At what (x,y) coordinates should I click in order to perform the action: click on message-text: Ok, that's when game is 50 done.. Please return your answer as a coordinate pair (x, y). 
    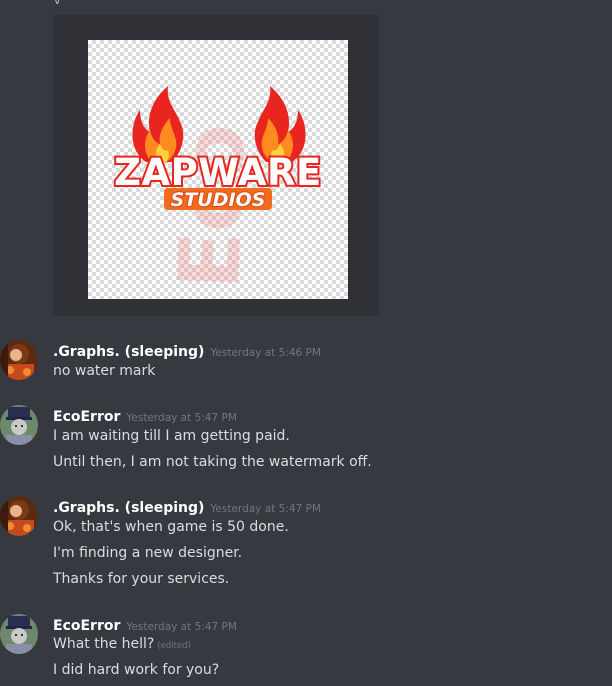
    Looking at the image, I should click on (171, 527).